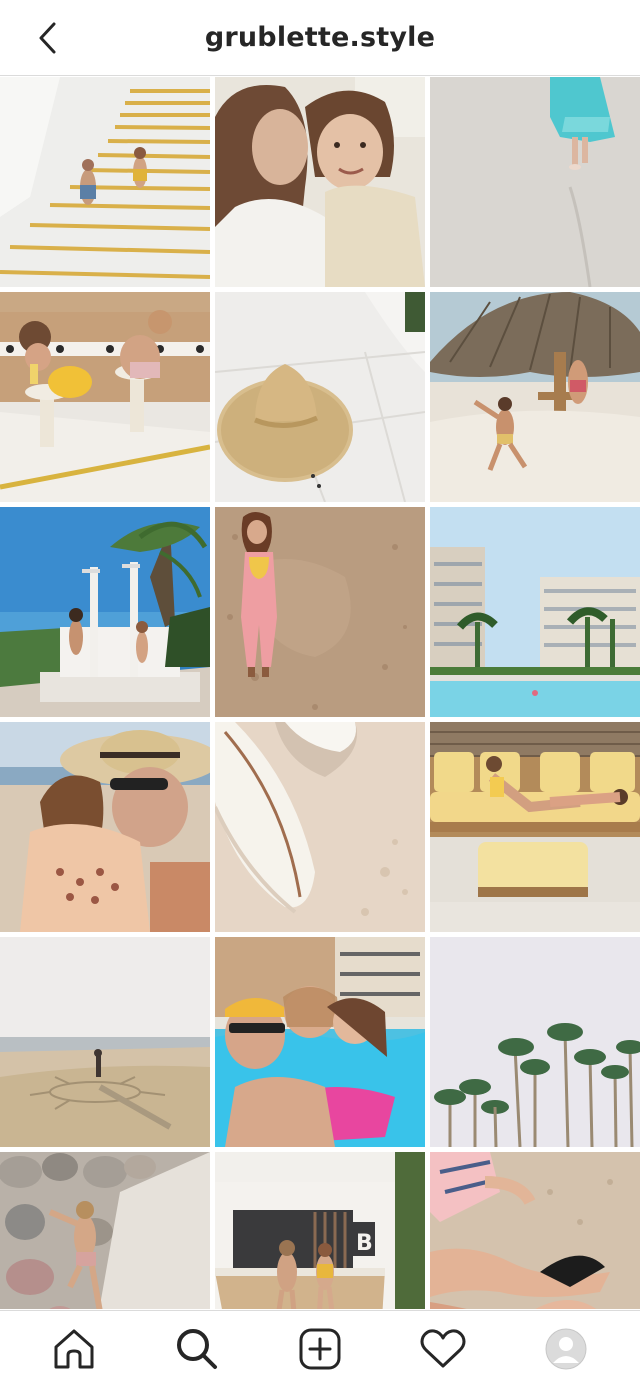 This screenshot has width=640, height=1386. I want to click on post-thumbnail-kids-at-juice-bar, so click(105, 397).